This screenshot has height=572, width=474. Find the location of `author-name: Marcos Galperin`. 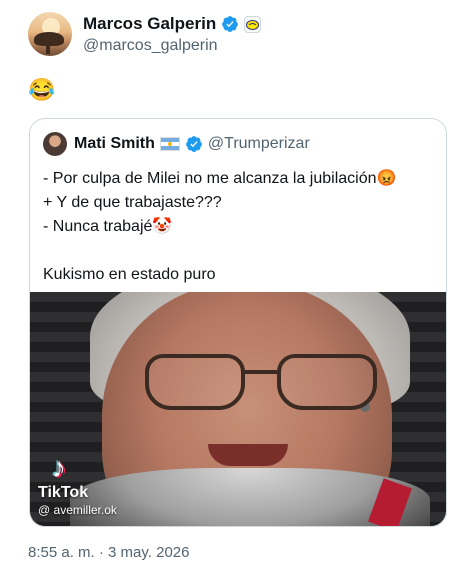

author-name: Marcos Galperin is located at coordinates (149, 24).